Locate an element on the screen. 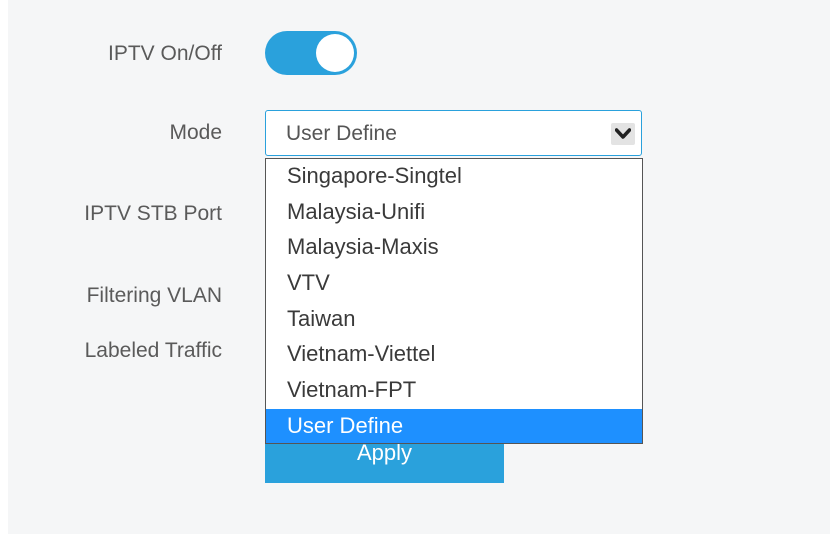 This screenshot has width=830, height=534. filtering-vlan-label: Filtering VLAN is located at coordinates (154, 295).